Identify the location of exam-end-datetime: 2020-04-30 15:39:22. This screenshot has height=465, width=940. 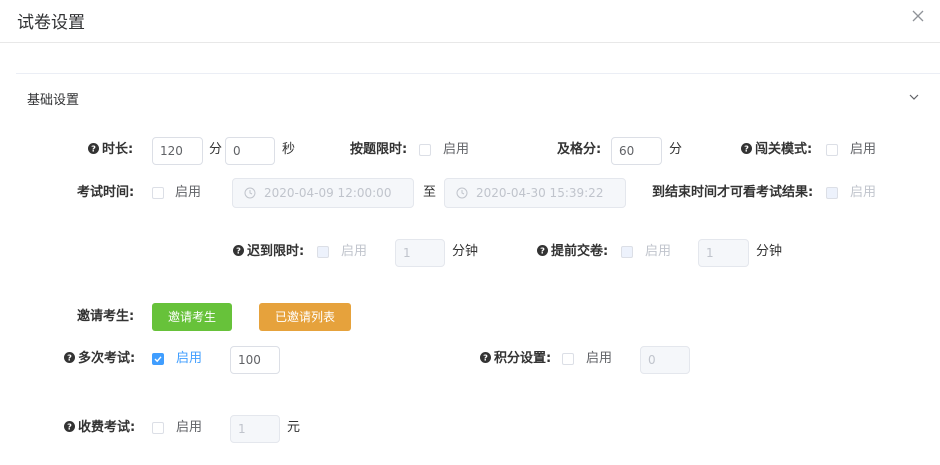
(535, 193).